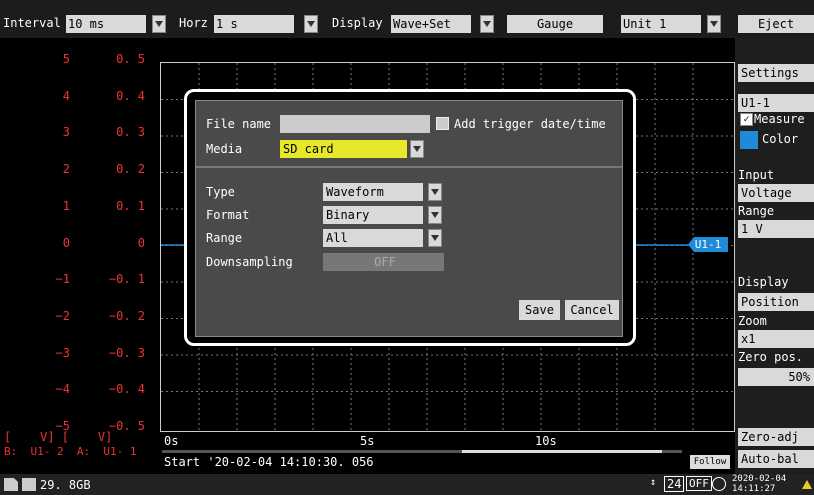 This screenshot has width=814, height=495. What do you see at coordinates (776, 377) in the screenshot?
I see `zero-pos-field: 50%` at bounding box center [776, 377].